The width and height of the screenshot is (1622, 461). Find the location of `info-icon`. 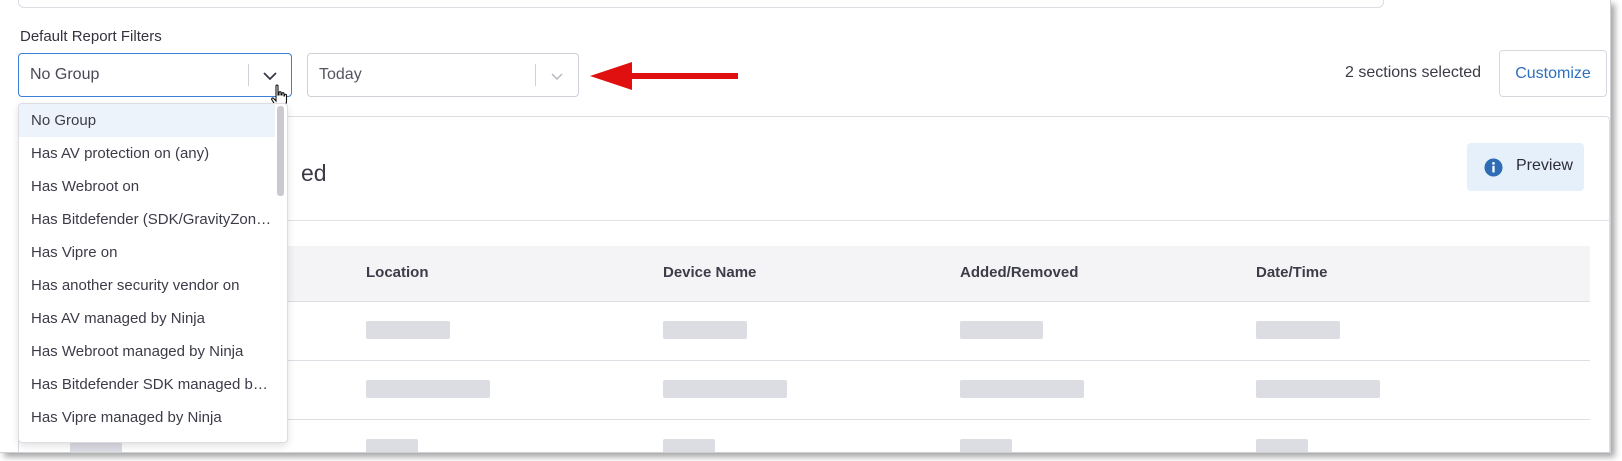

info-icon is located at coordinates (1493, 167).